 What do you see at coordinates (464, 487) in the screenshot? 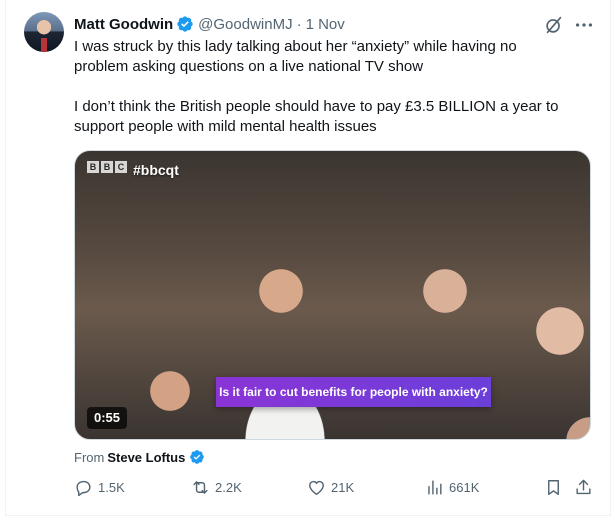
I see `views-count: 661K` at bounding box center [464, 487].